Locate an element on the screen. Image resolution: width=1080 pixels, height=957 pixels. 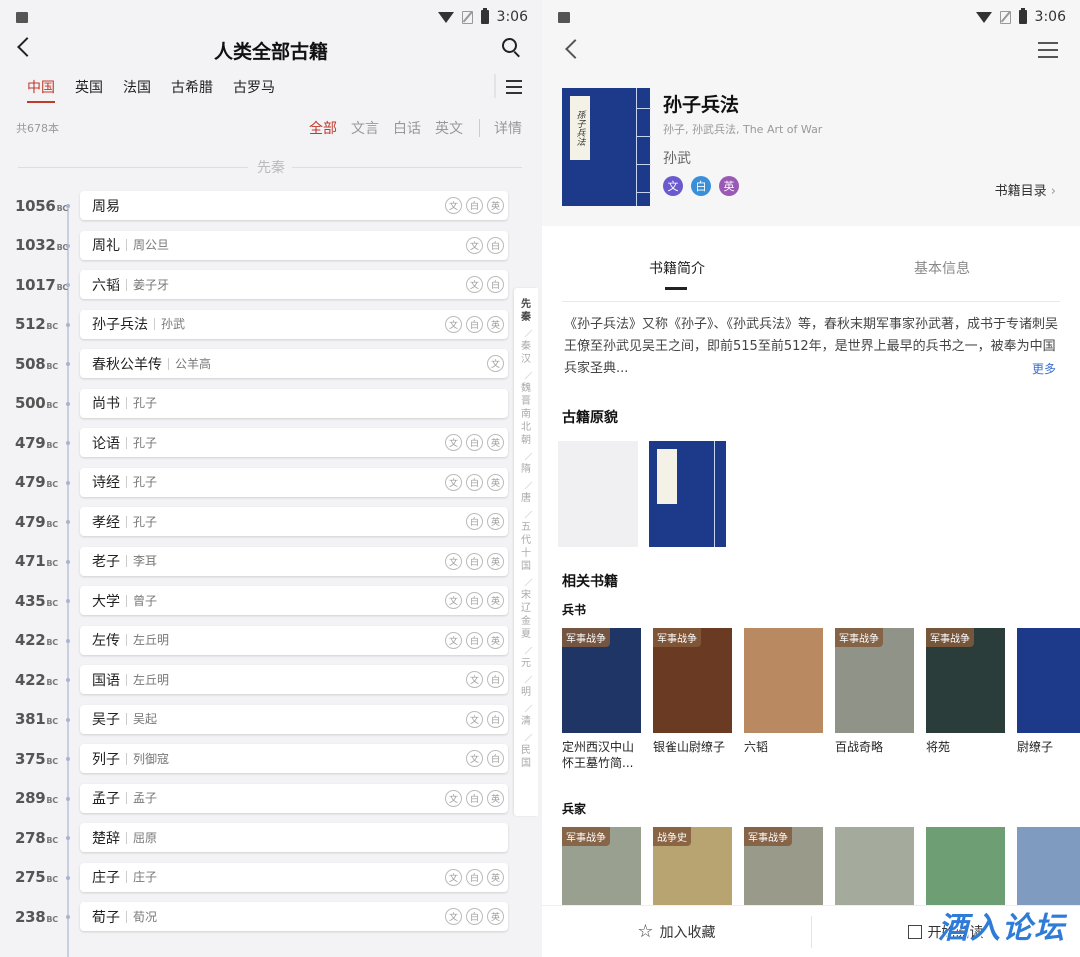
dynasty-item: 元 is located at coordinates (526, 663).